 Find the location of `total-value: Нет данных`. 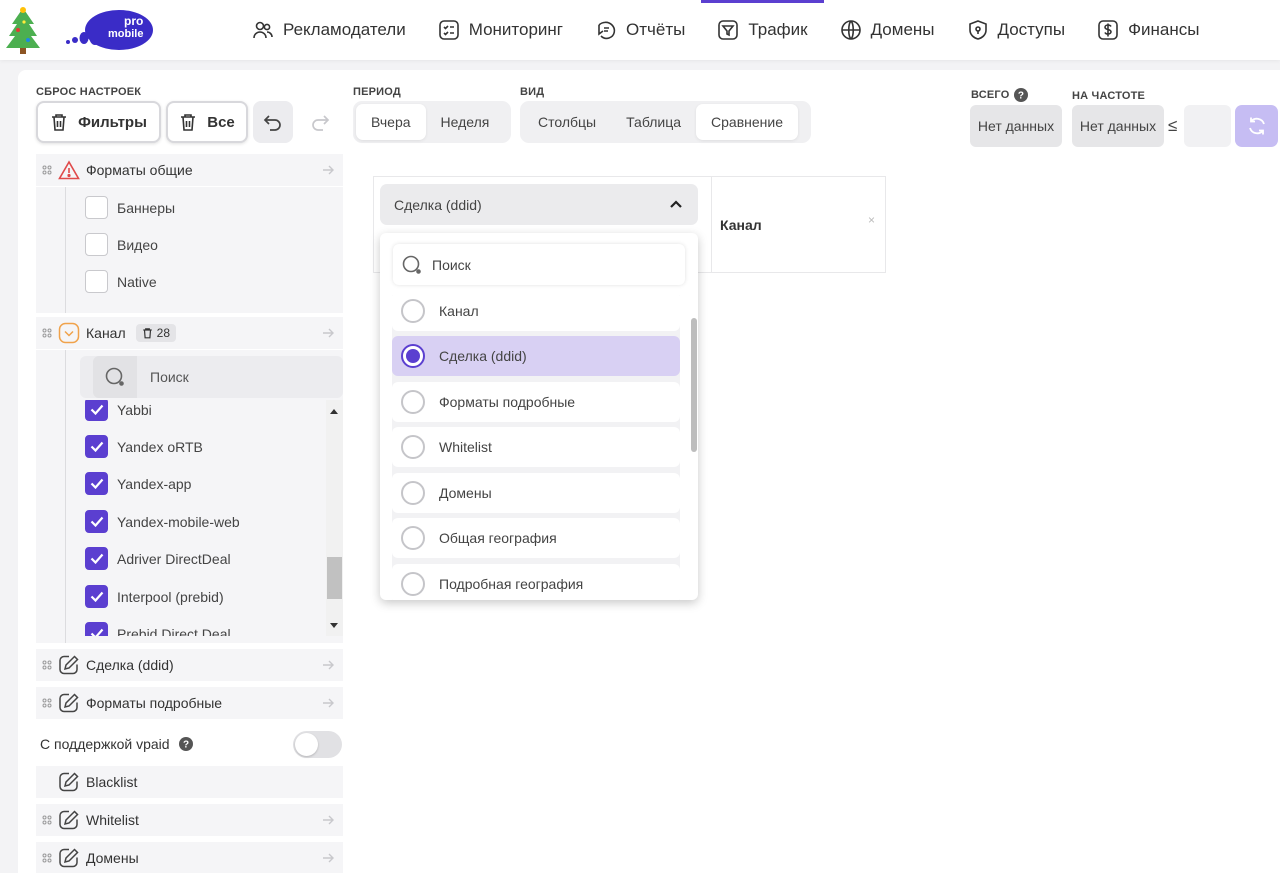

total-value: Нет данных is located at coordinates (1016, 126).